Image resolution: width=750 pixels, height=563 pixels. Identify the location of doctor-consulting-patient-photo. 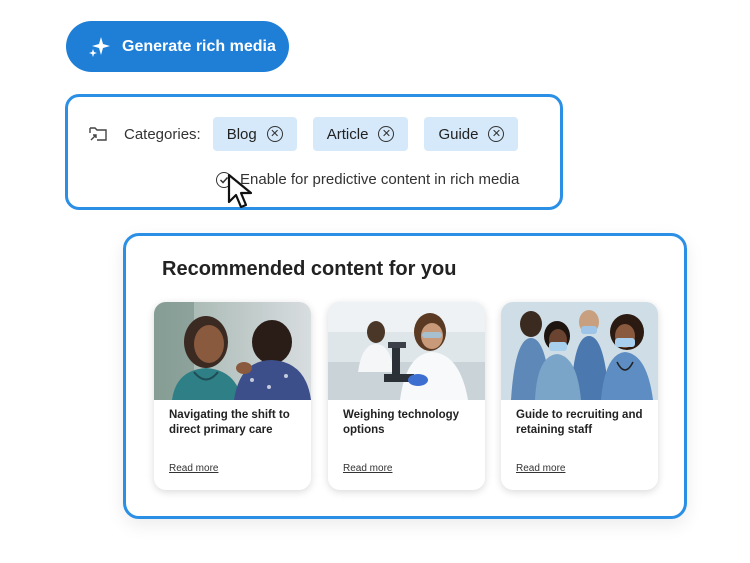
(232, 351).